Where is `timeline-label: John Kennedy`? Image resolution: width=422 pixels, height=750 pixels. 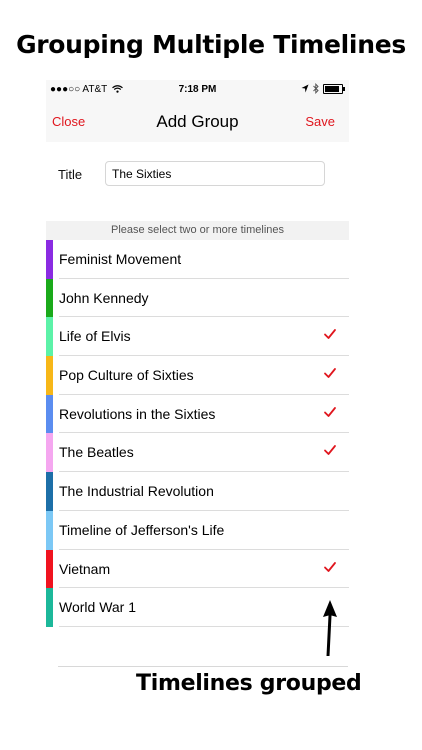 timeline-label: John Kennedy is located at coordinates (104, 297).